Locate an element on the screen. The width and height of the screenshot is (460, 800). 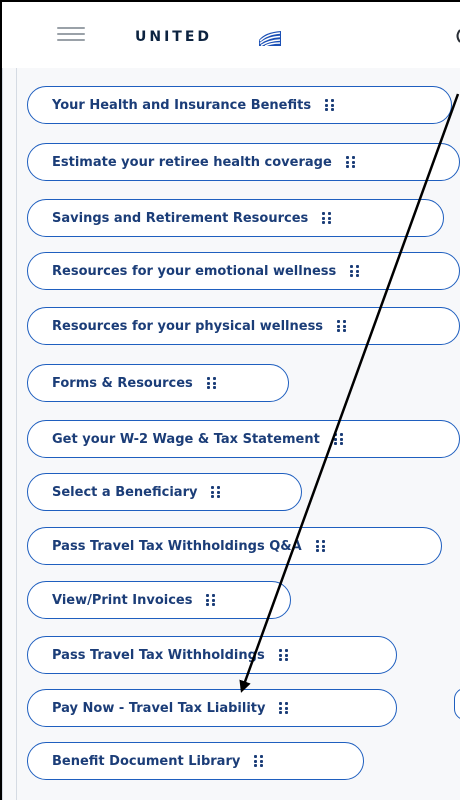
benefit-link-button: Pass Travel Tax Withholdings Q&A is located at coordinates (234, 546).